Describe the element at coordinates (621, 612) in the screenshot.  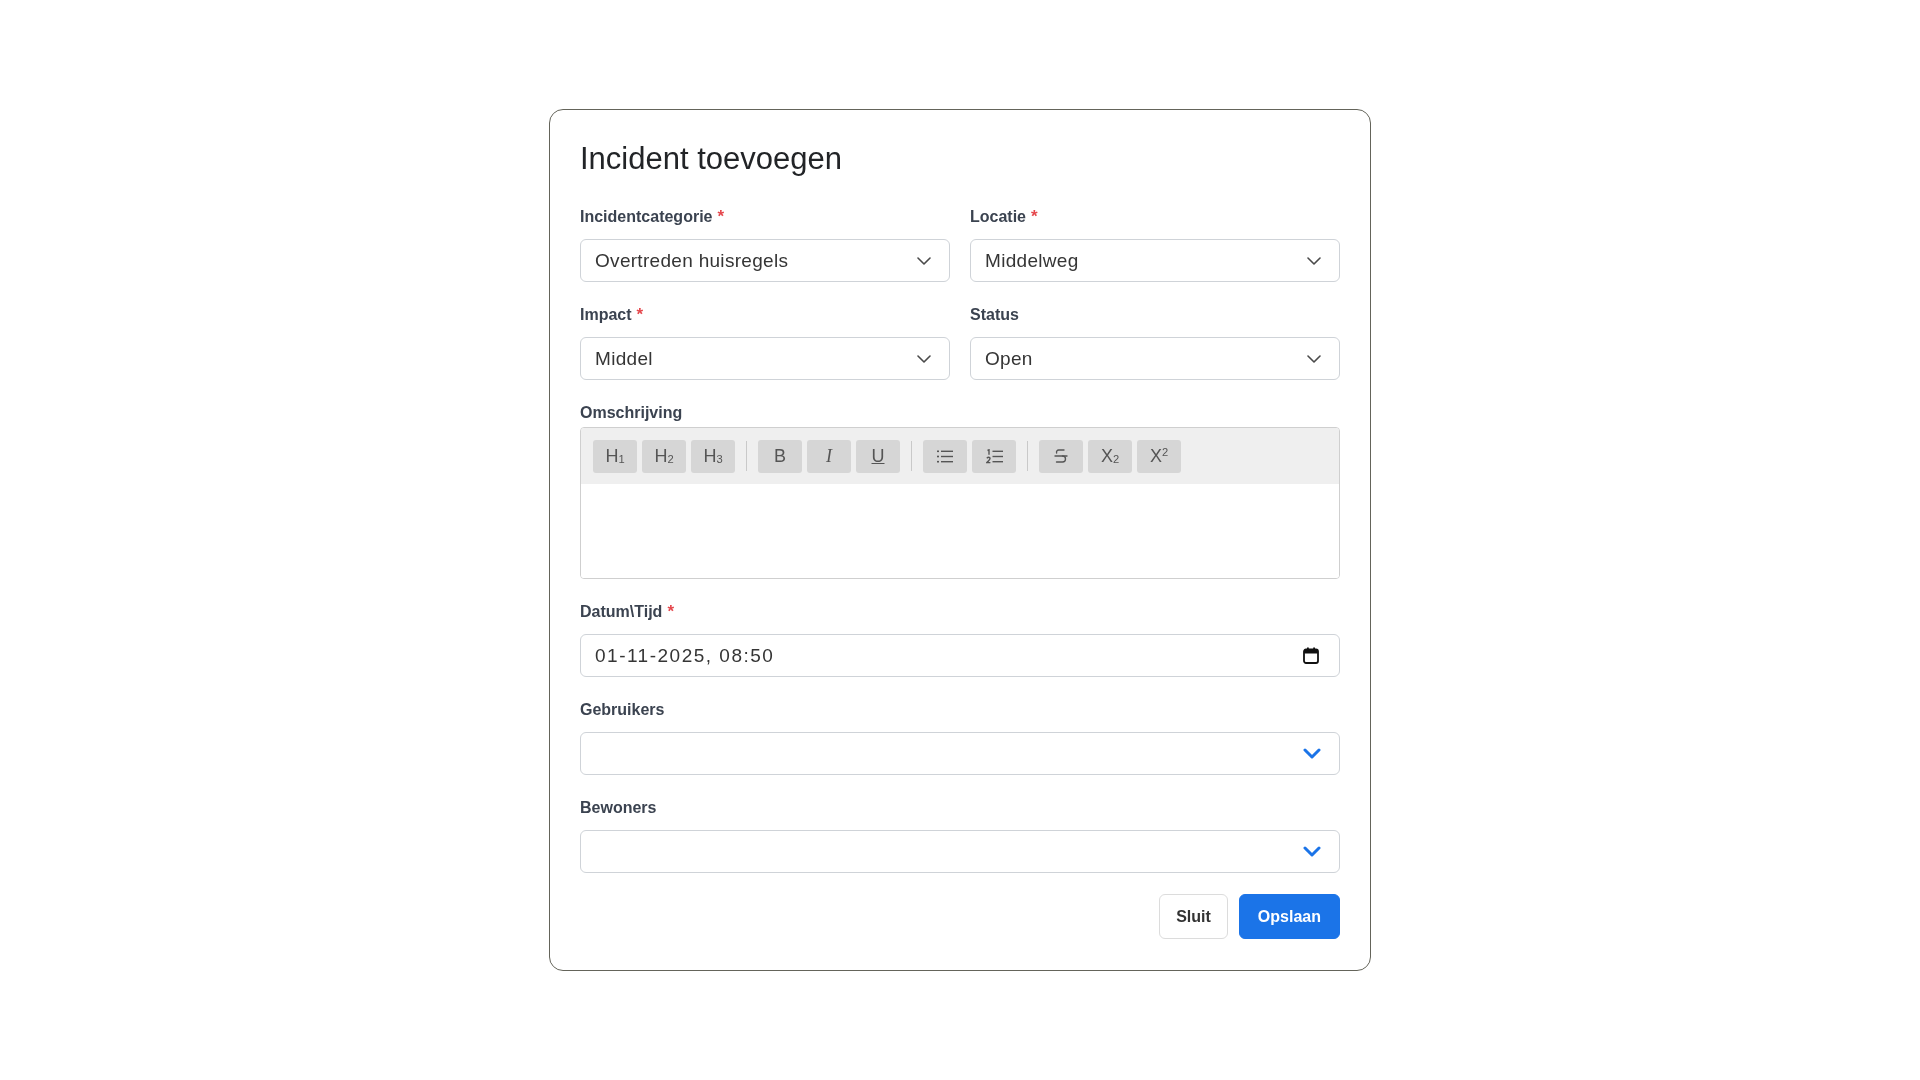
I see `field-label: Datum\Tijd` at that location.